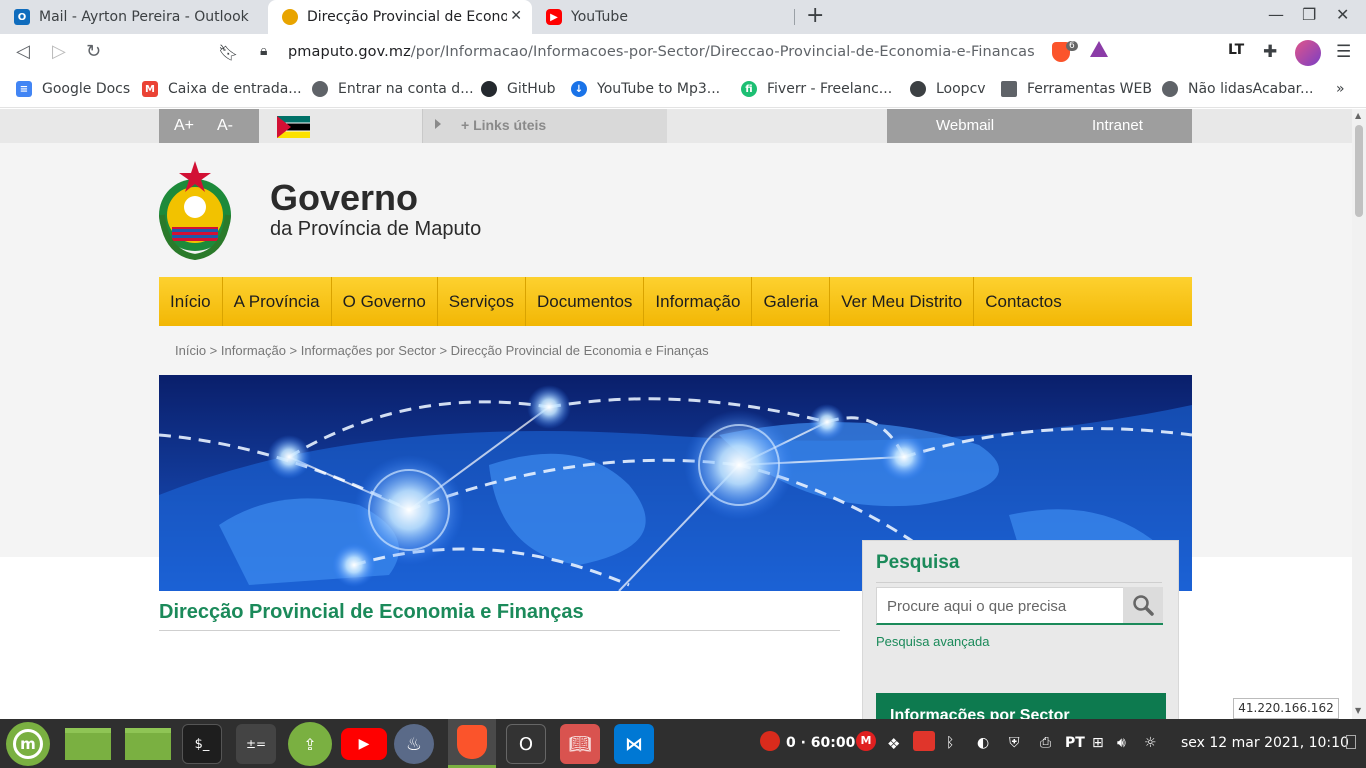 This screenshot has width=1366, height=768. What do you see at coordinates (965, 125) in the screenshot?
I see `webmail-link: Webmail` at bounding box center [965, 125].